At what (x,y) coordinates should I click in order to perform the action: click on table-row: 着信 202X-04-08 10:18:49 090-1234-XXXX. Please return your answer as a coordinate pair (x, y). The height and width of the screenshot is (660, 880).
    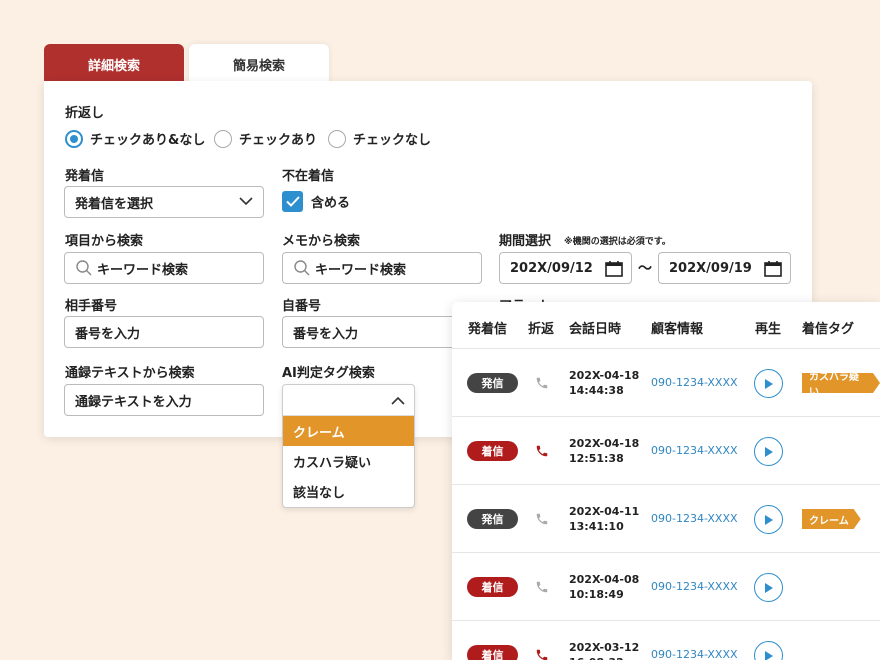
    Looking at the image, I should click on (666, 586).